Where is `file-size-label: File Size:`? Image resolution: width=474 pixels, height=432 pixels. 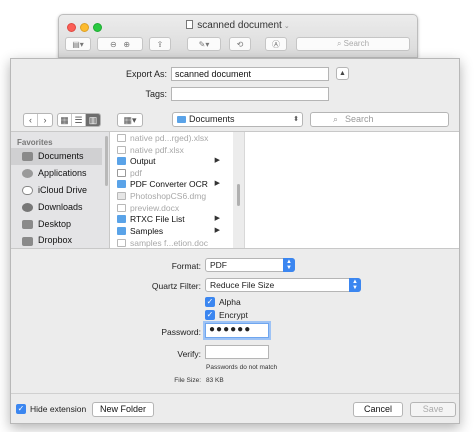
file-size-label: File Size: is located at coordinates (187, 380).